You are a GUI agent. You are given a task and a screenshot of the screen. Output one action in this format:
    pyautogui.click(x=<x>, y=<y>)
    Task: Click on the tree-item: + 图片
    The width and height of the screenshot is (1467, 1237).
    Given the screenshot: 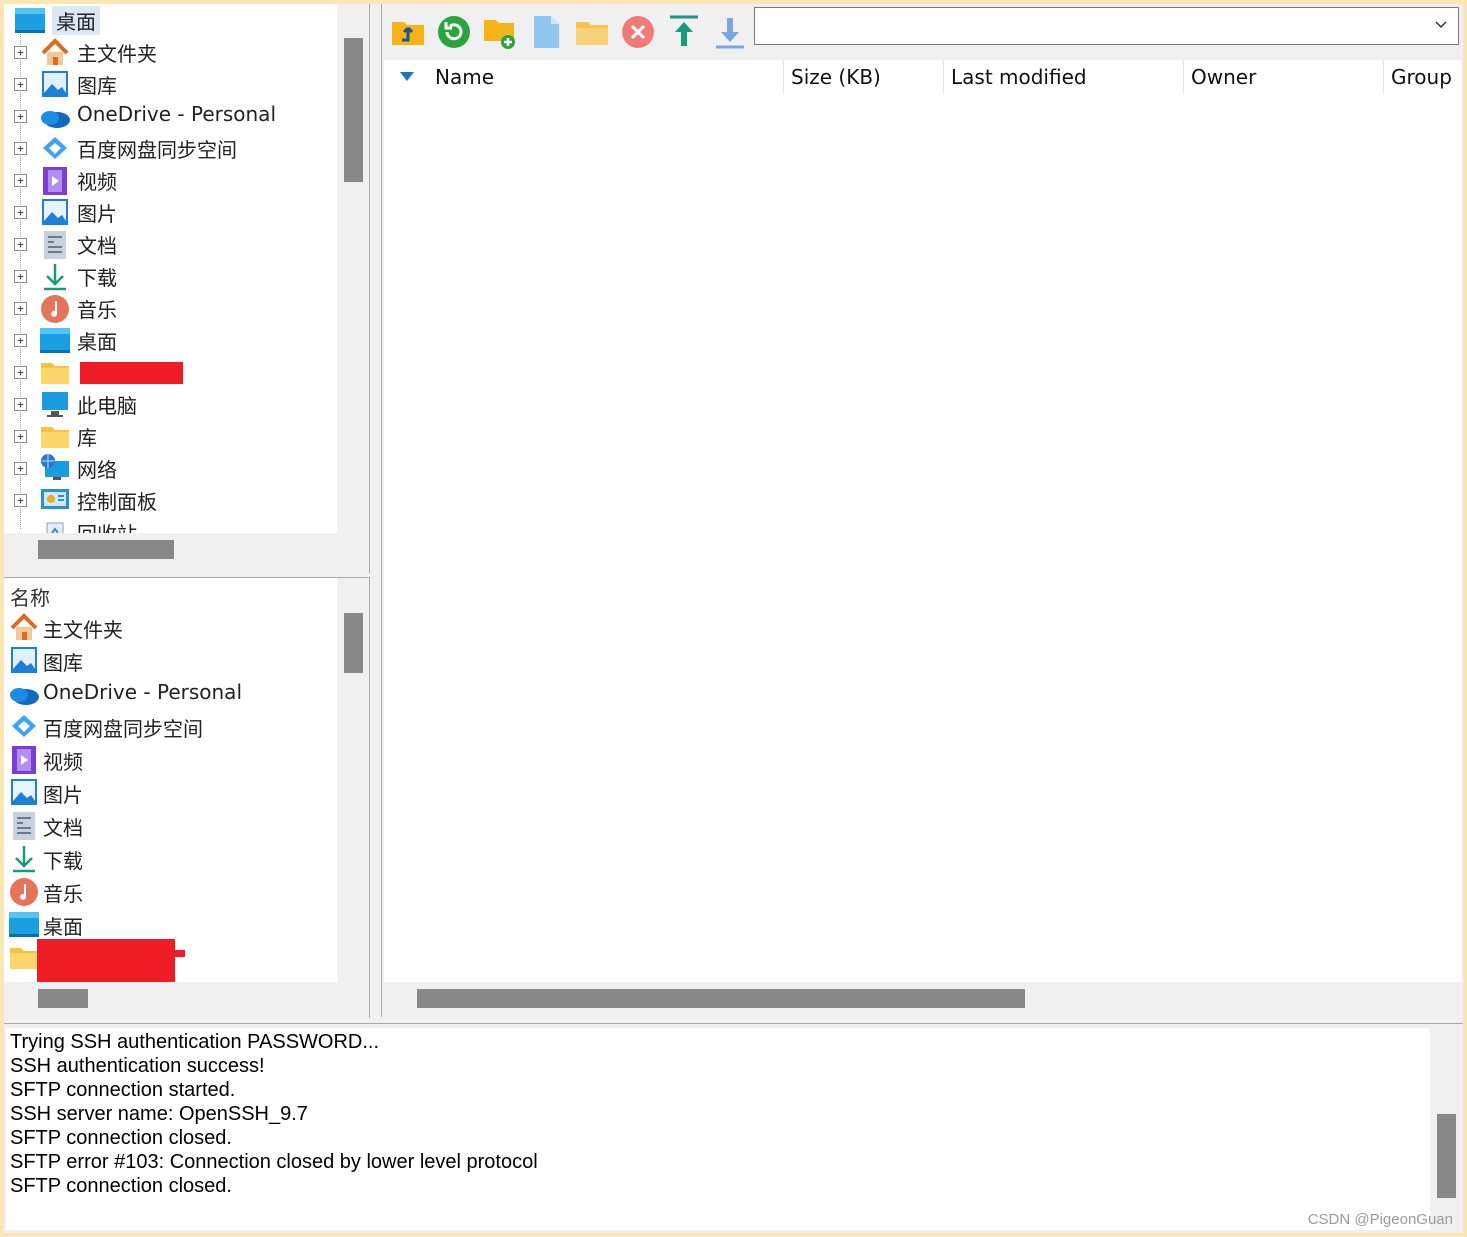 What is the action you would take?
    pyautogui.click(x=170, y=212)
    